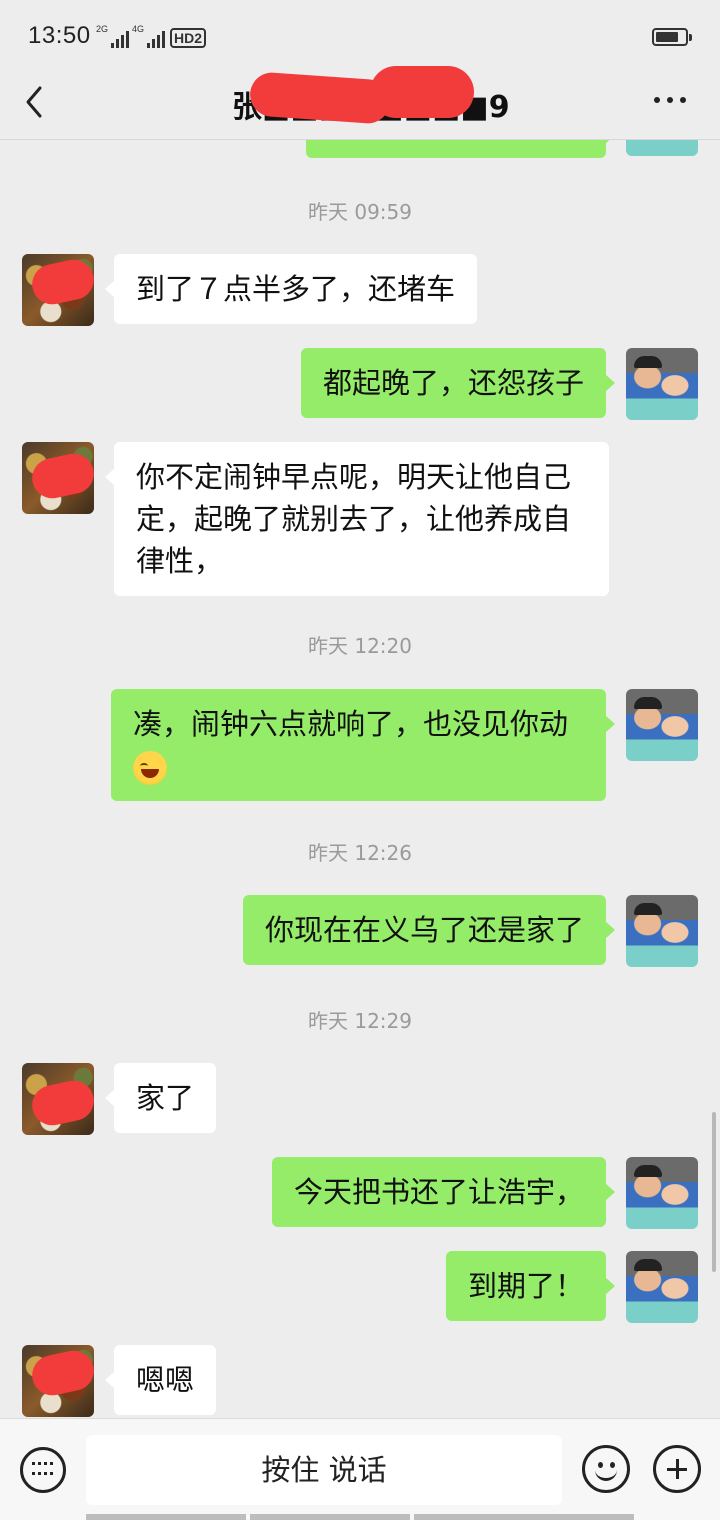 This screenshot has width=720, height=1520. Describe the element at coordinates (363, 745) in the screenshot. I see `message-bubble-self: 凑，闹钟六点就响了，也没见你动` at that location.